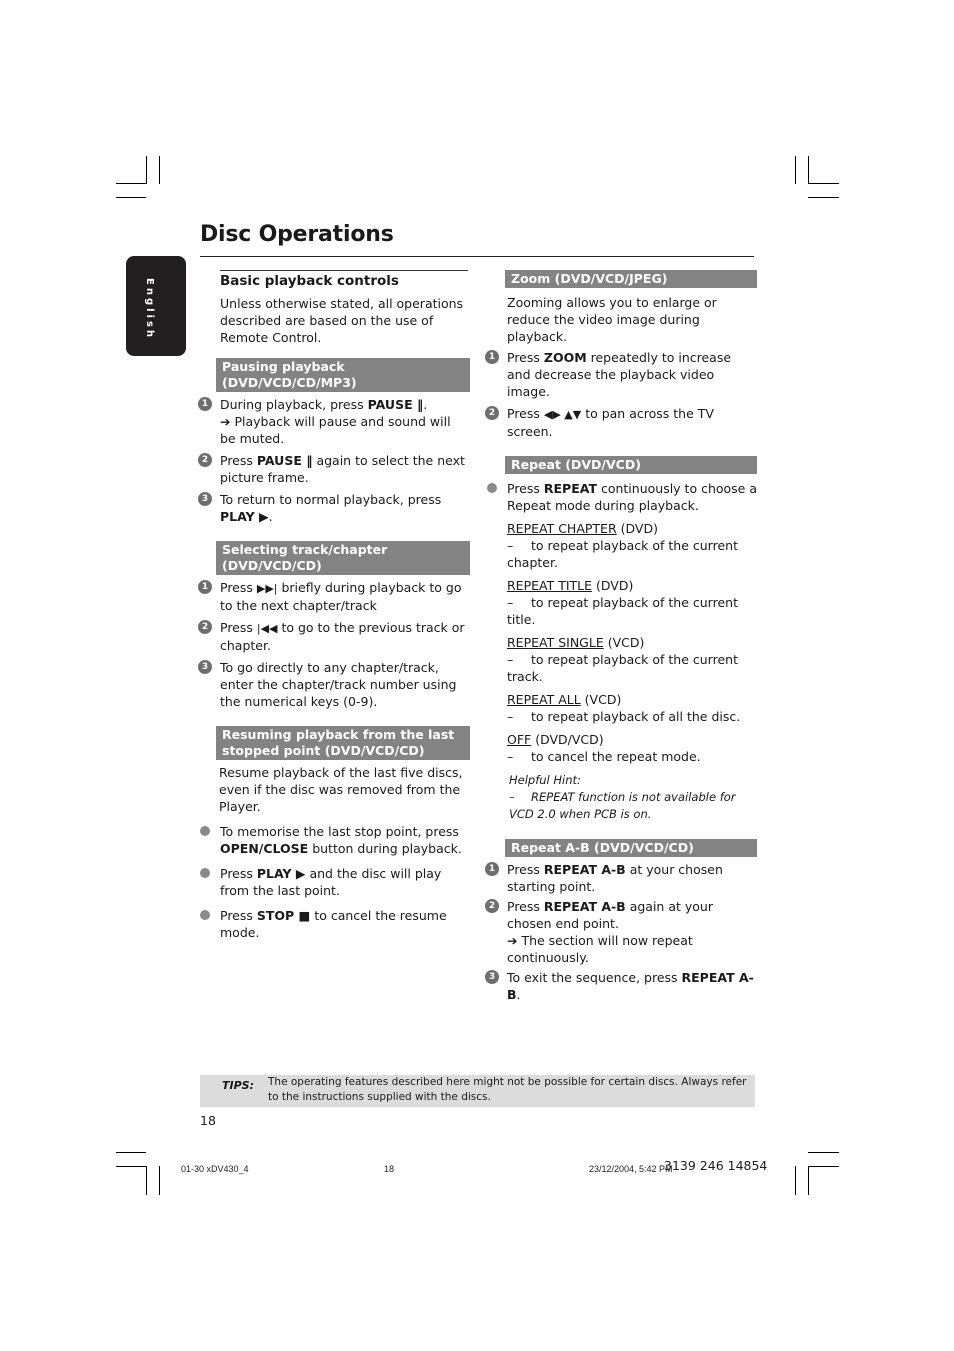  I want to click on pausing-heading: Pausing playback (DVD/VCD/CD/MP3), so click(343, 375).